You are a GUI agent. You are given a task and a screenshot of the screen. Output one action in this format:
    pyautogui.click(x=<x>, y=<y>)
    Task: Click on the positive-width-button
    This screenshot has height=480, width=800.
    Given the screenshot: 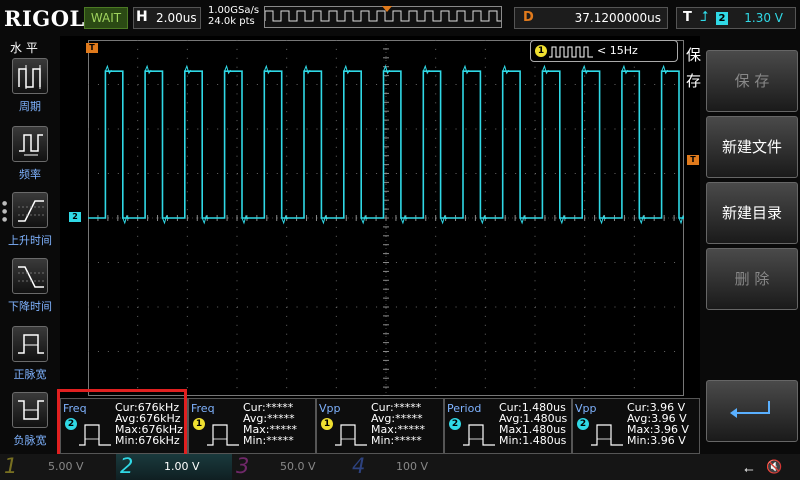 What is the action you would take?
    pyautogui.click(x=30, y=344)
    